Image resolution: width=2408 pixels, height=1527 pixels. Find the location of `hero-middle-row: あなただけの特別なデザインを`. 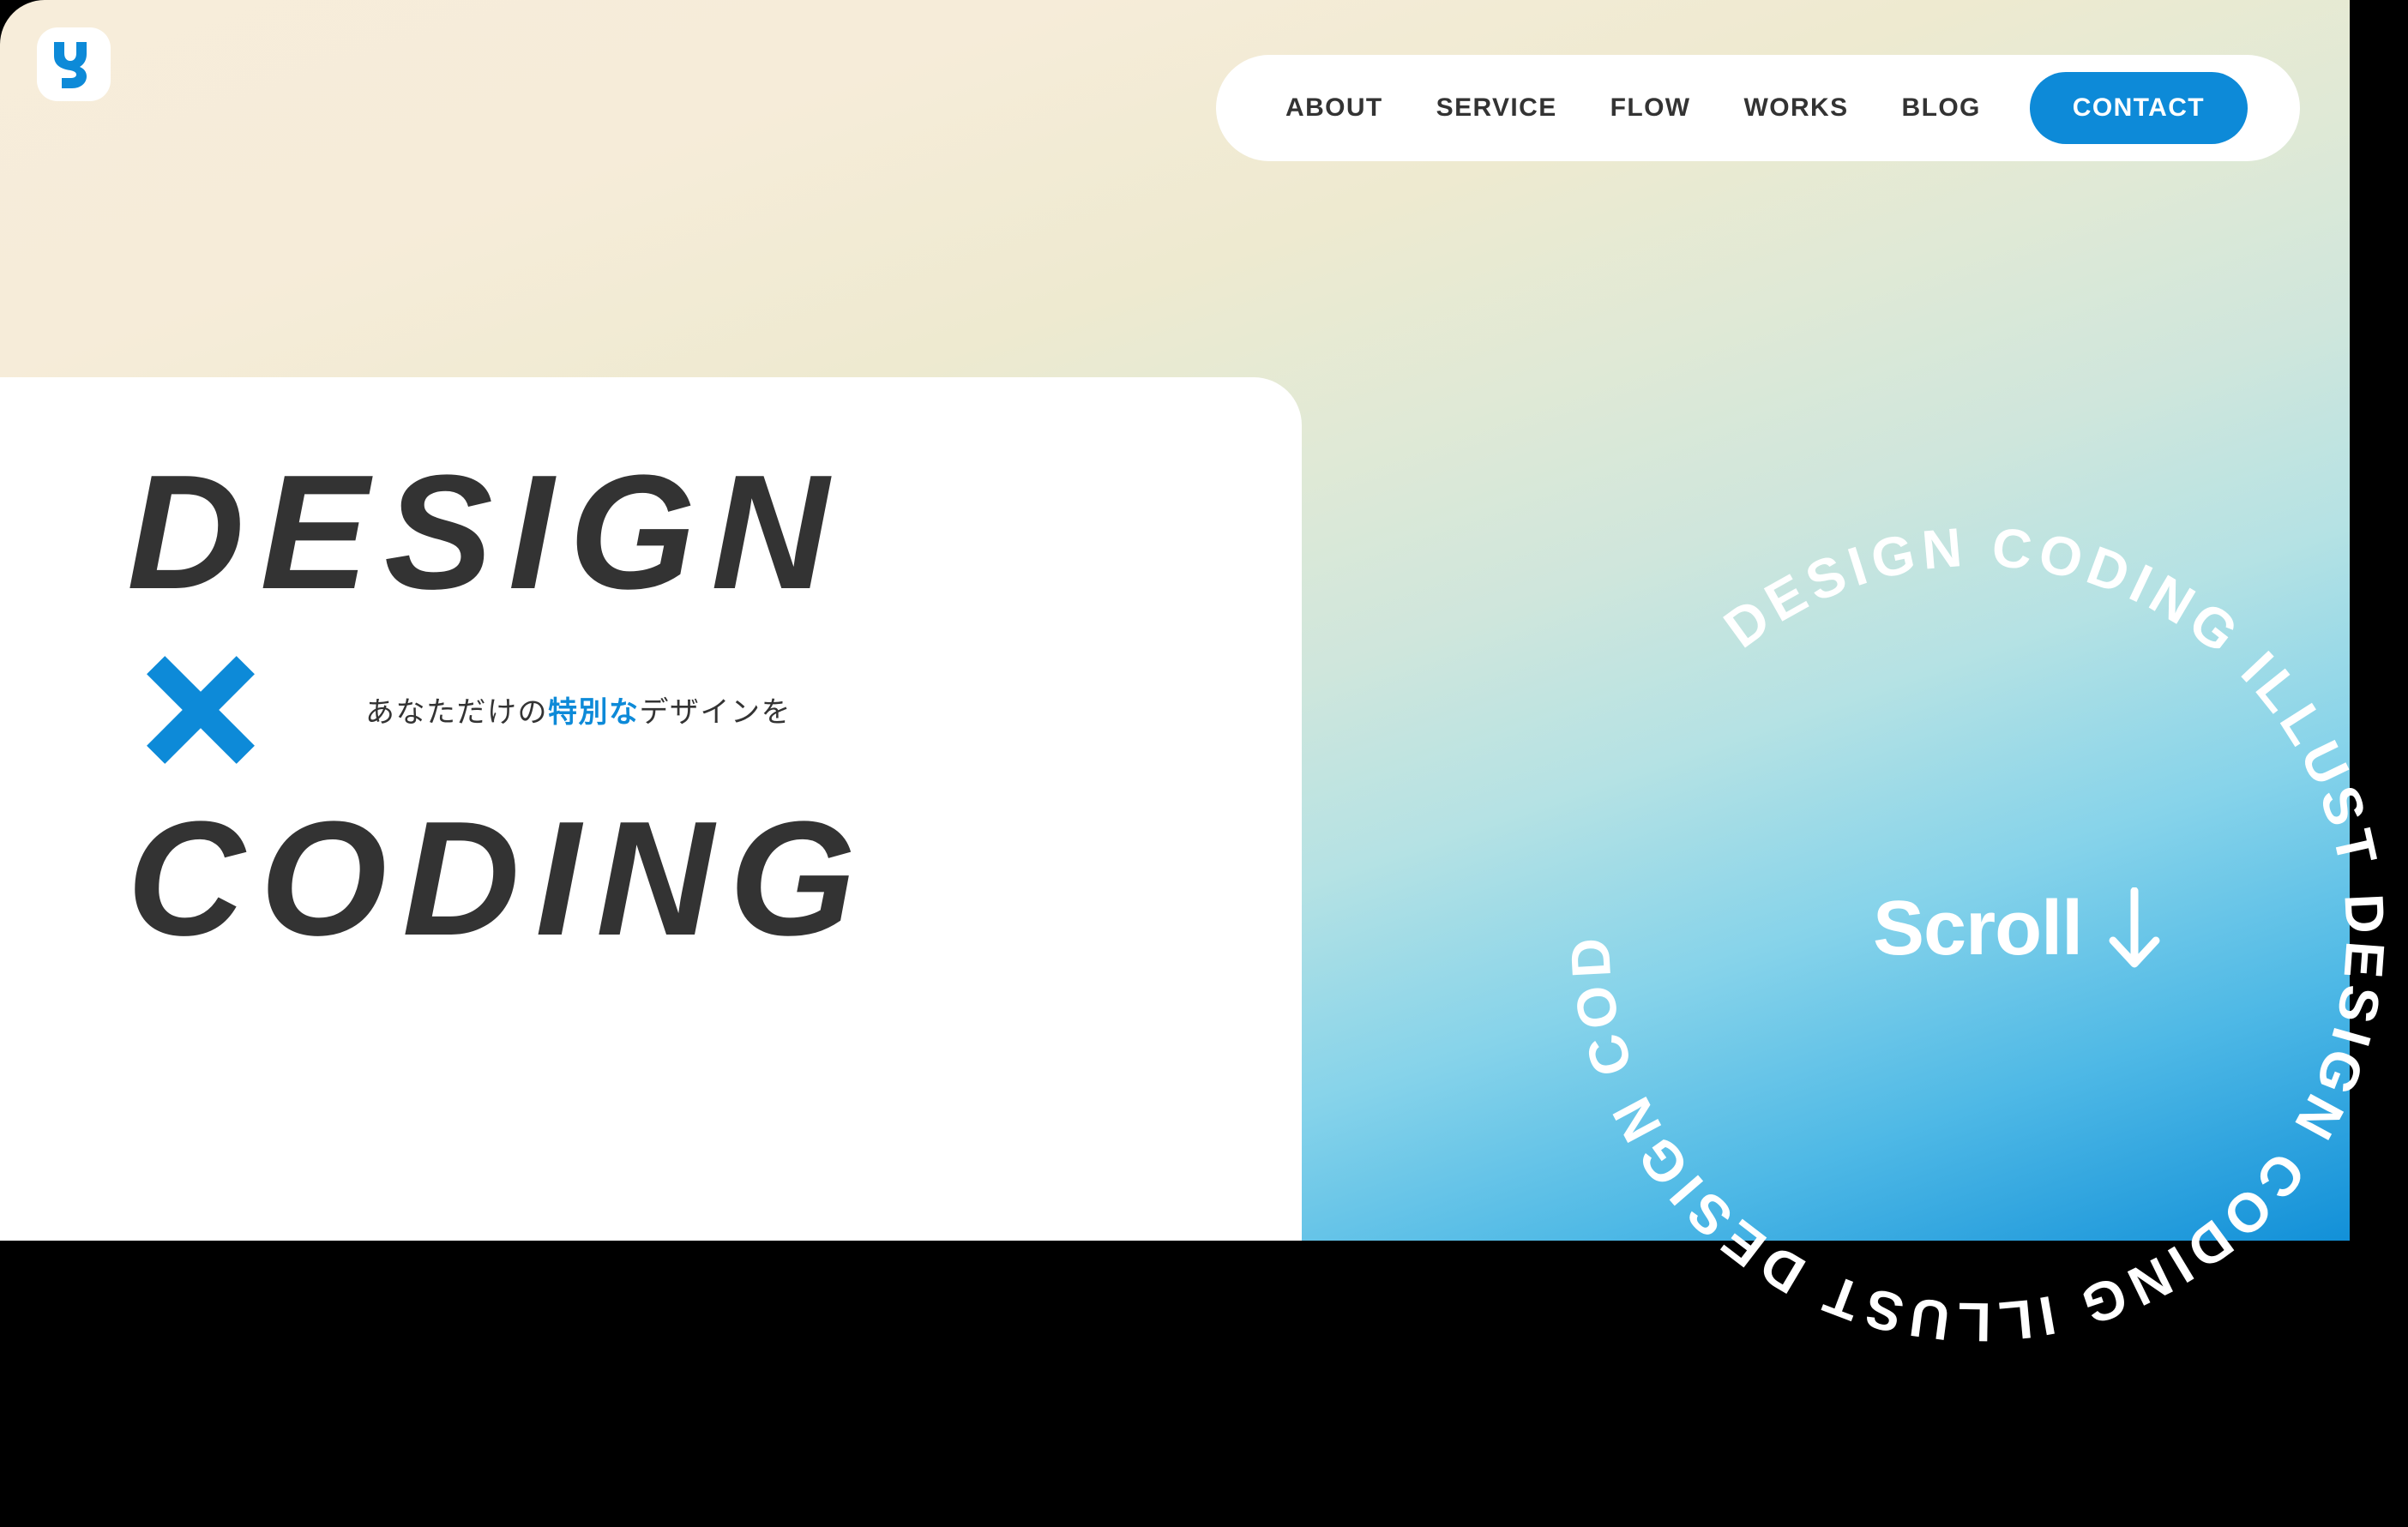

hero-middle-row: あなただけの特別なデザインを is located at coordinates (499, 710).